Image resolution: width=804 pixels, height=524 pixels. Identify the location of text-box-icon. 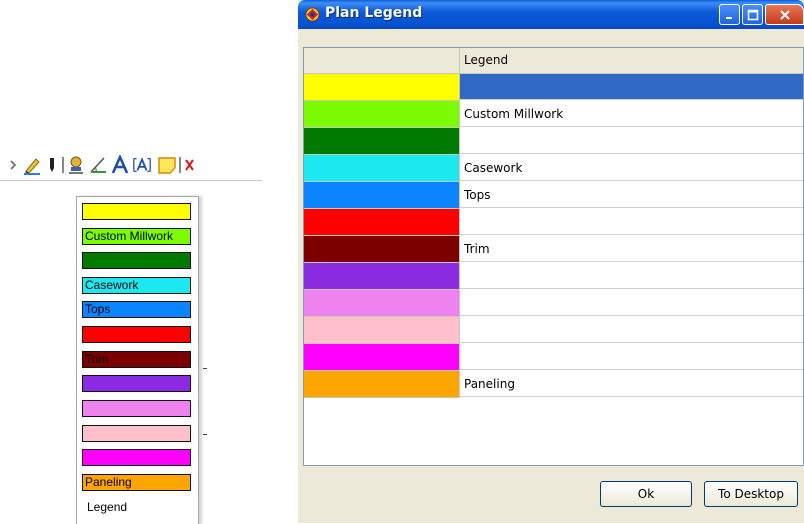
(142, 165).